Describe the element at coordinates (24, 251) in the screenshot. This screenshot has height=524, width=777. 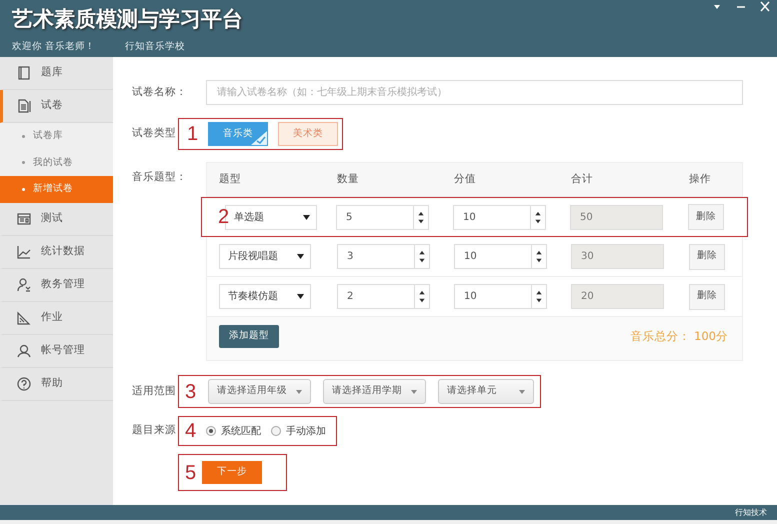
I see `chart-icon` at that location.